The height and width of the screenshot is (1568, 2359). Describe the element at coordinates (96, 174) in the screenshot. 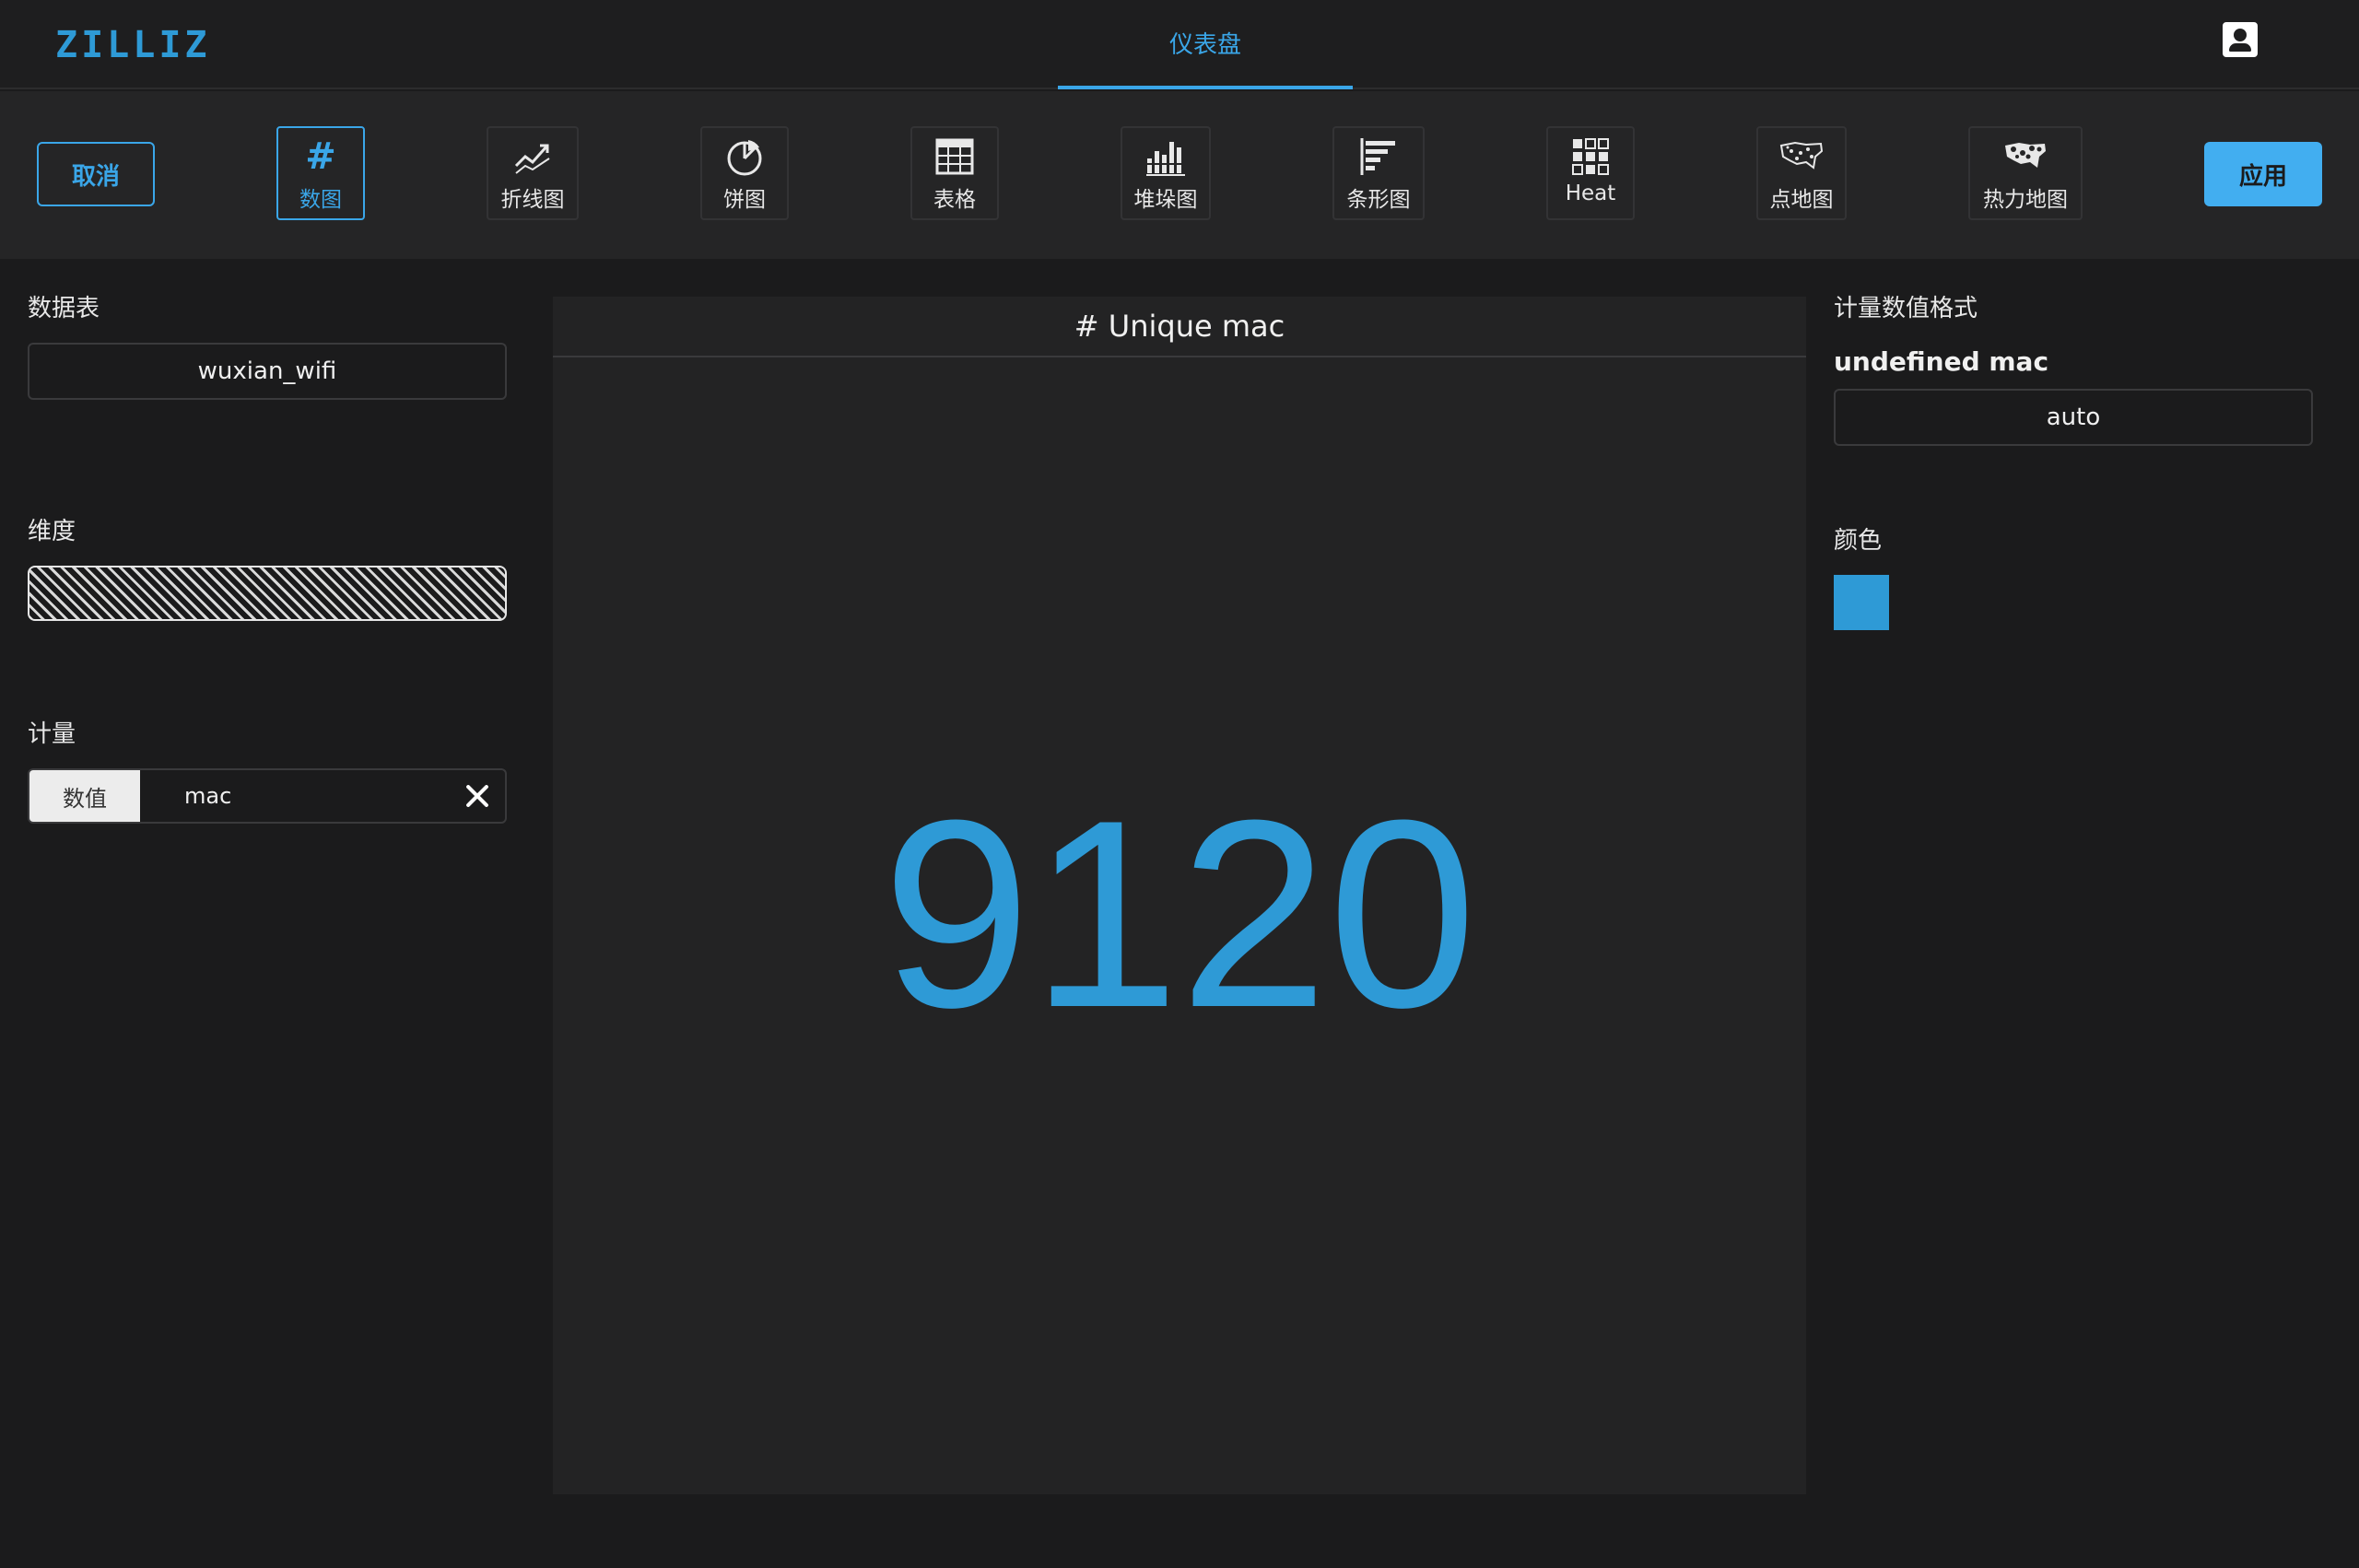

I see `cancel-button: 取消` at that location.